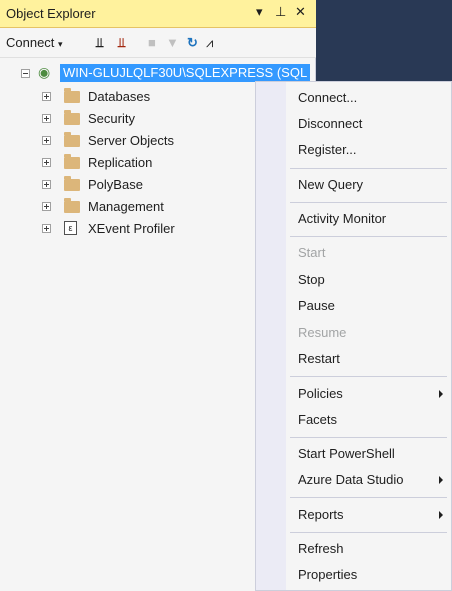 This screenshot has height=591, width=452. What do you see at coordinates (115, 184) in the screenshot?
I see `tree-item-label: PolyBase` at bounding box center [115, 184].